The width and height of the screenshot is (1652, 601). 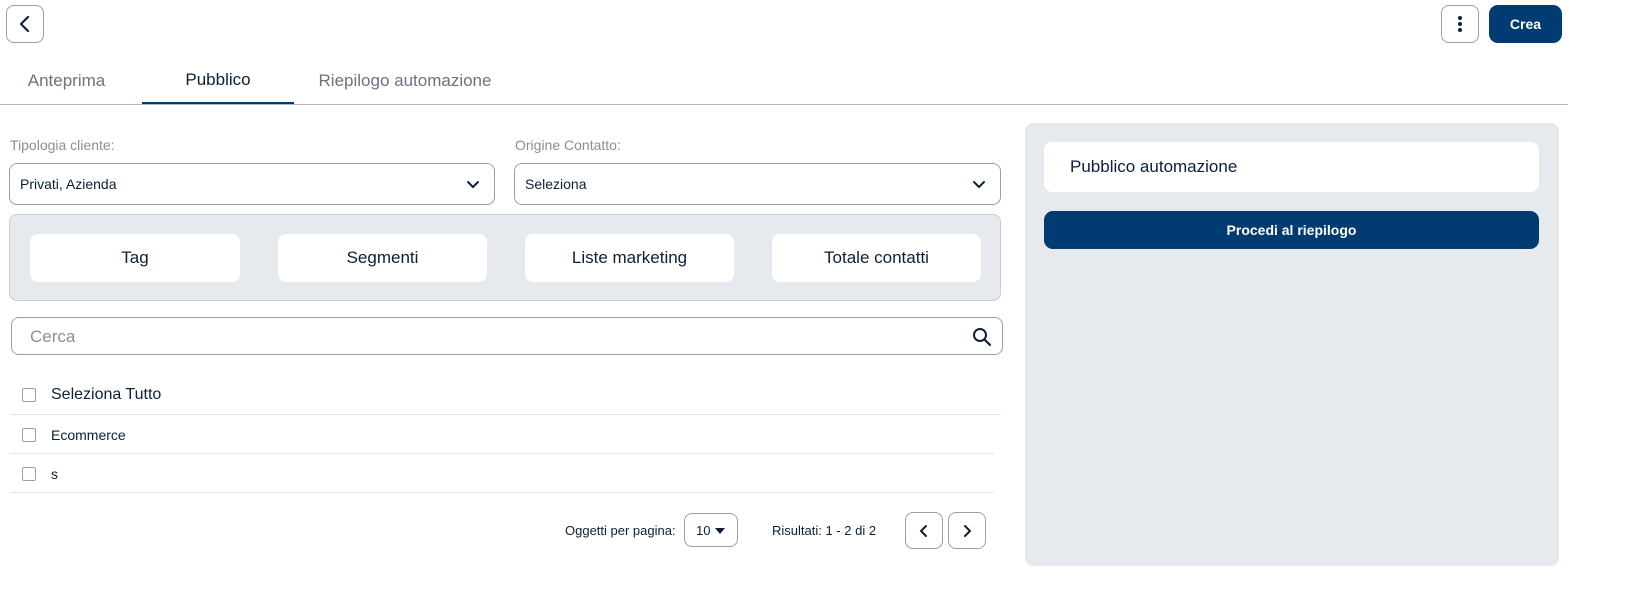 I want to click on more-options-button, so click(x=1460, y=24).